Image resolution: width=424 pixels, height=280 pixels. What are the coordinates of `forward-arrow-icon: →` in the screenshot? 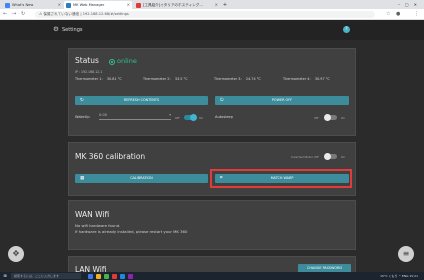 It's located at (14, 14).